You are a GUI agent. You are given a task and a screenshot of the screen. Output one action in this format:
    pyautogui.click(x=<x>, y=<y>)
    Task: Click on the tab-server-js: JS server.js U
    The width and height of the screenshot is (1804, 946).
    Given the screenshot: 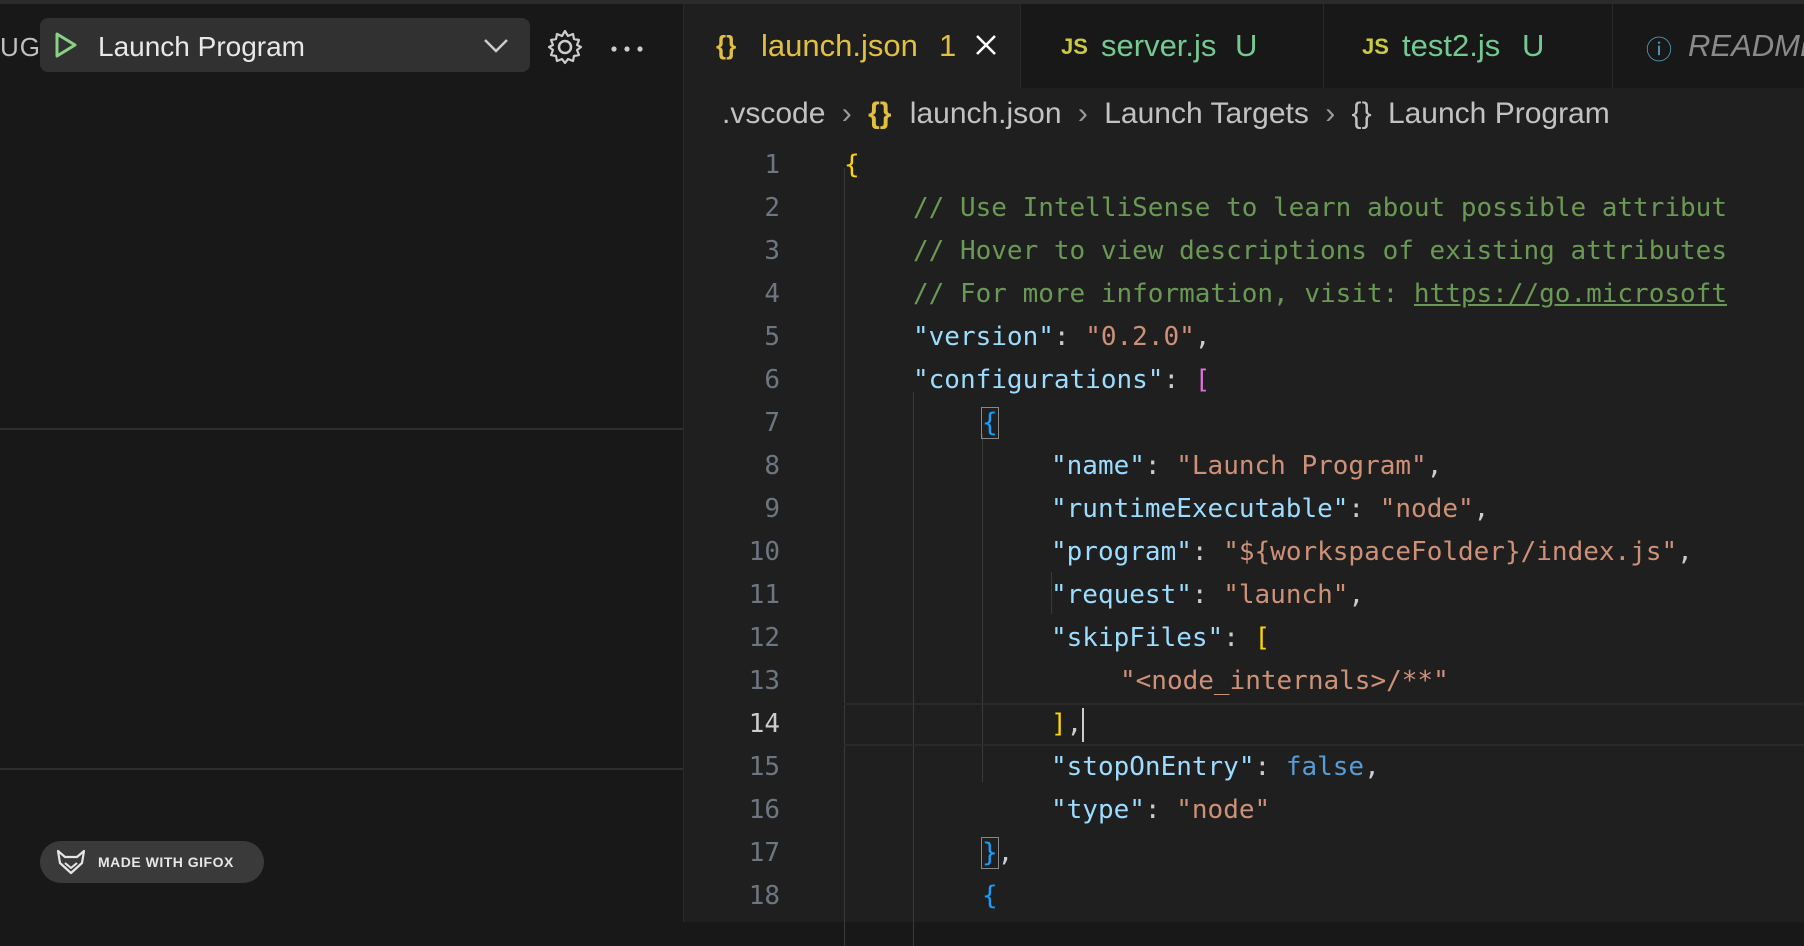 What is the action you would take?
    pyautogui.click(x=1172, y=46)
    